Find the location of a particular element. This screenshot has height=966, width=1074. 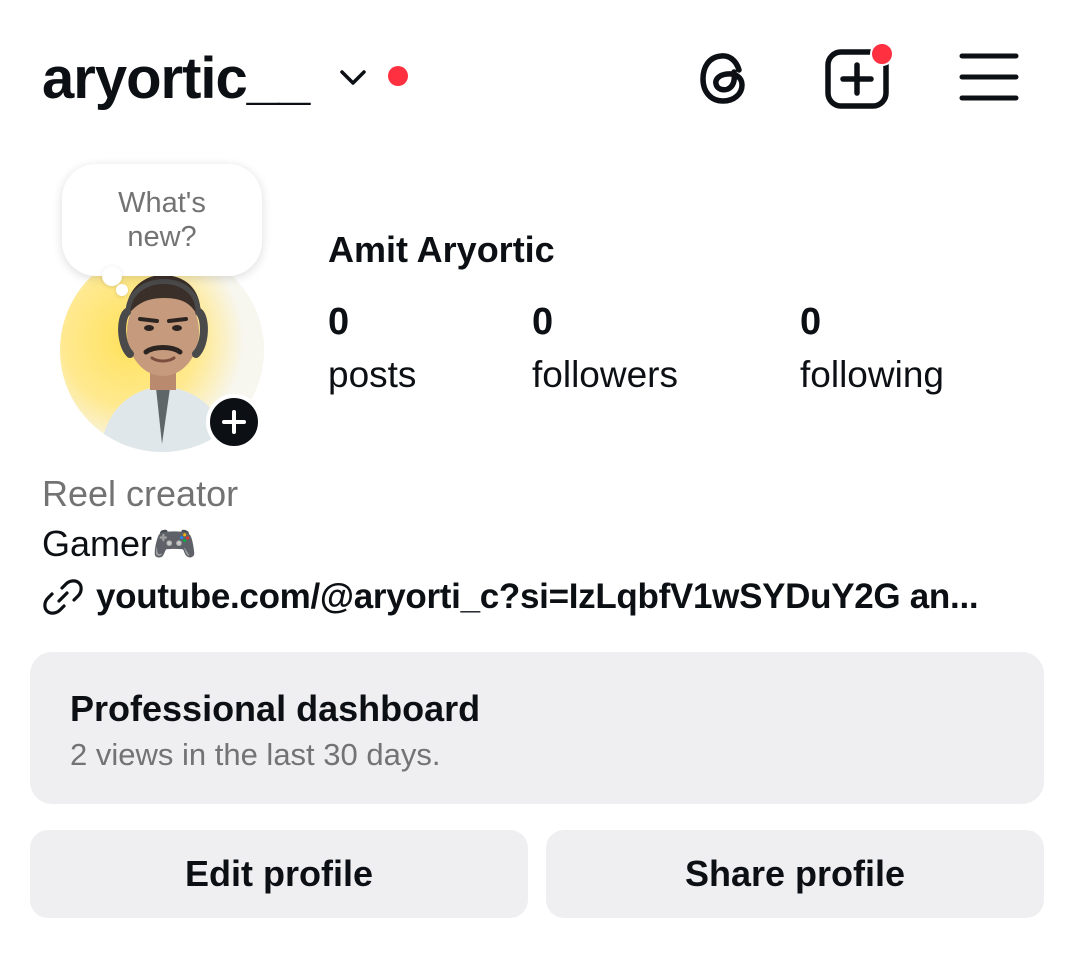

dashboard-subtitle: 2 views in the last 30 days. is located at coordinates (255, 754).